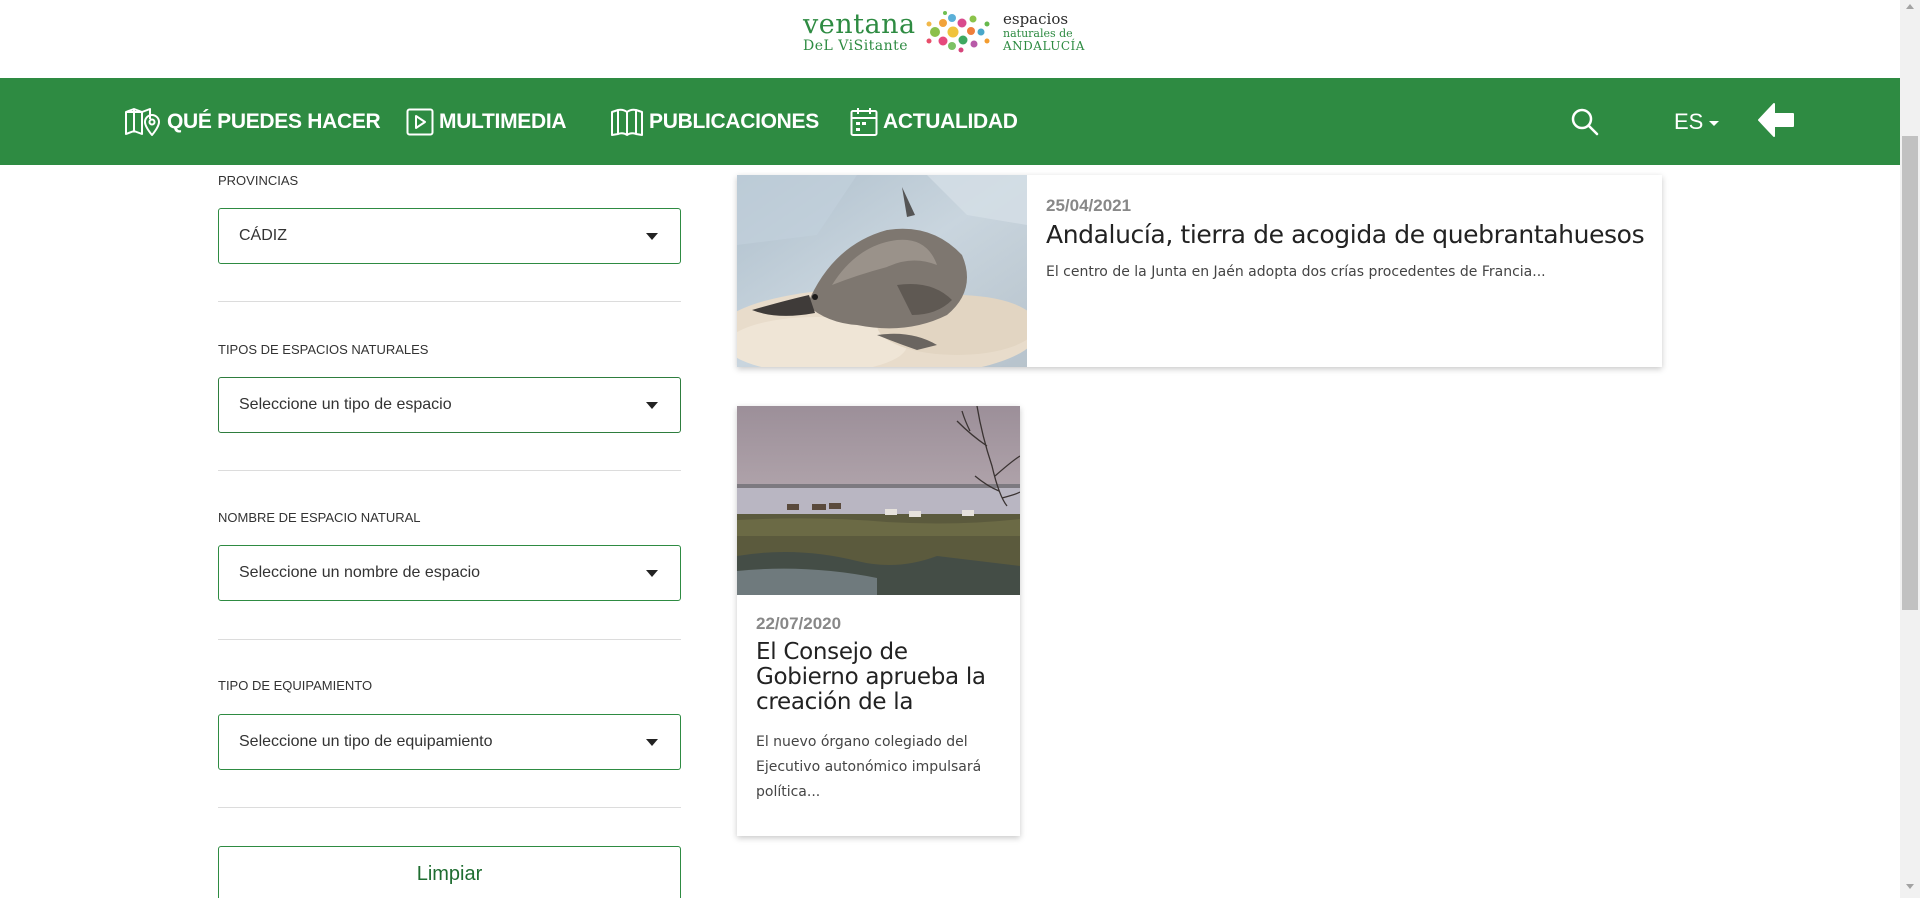 This screenshot has height=898, width=1920. I want to click on filter-label-tipos-espacios: TIPOS DE ESPACIOS NATURALES, so click(323, 349).